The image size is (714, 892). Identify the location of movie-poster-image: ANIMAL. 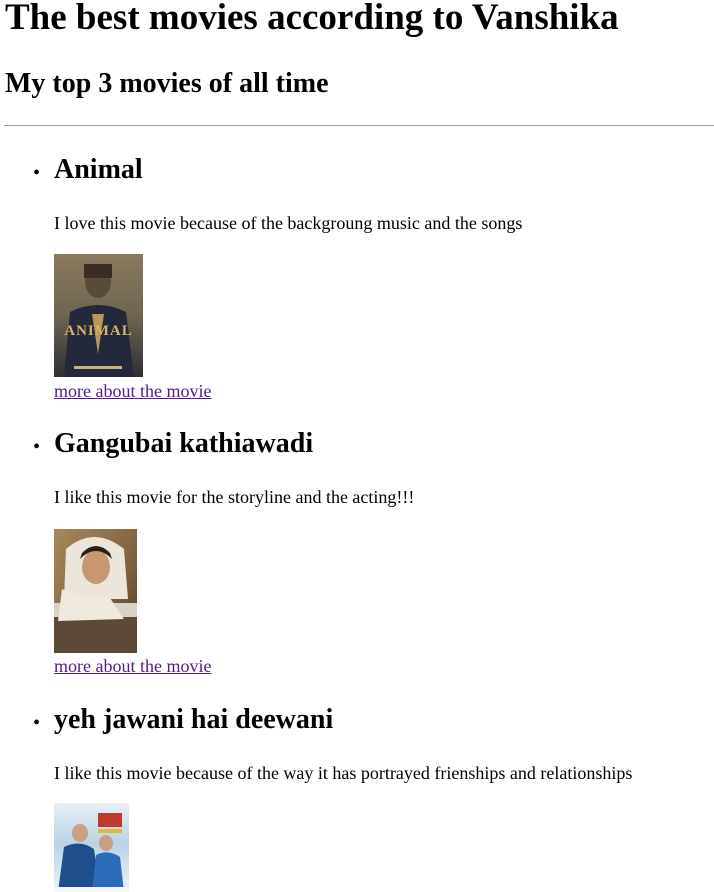
(98, 315).